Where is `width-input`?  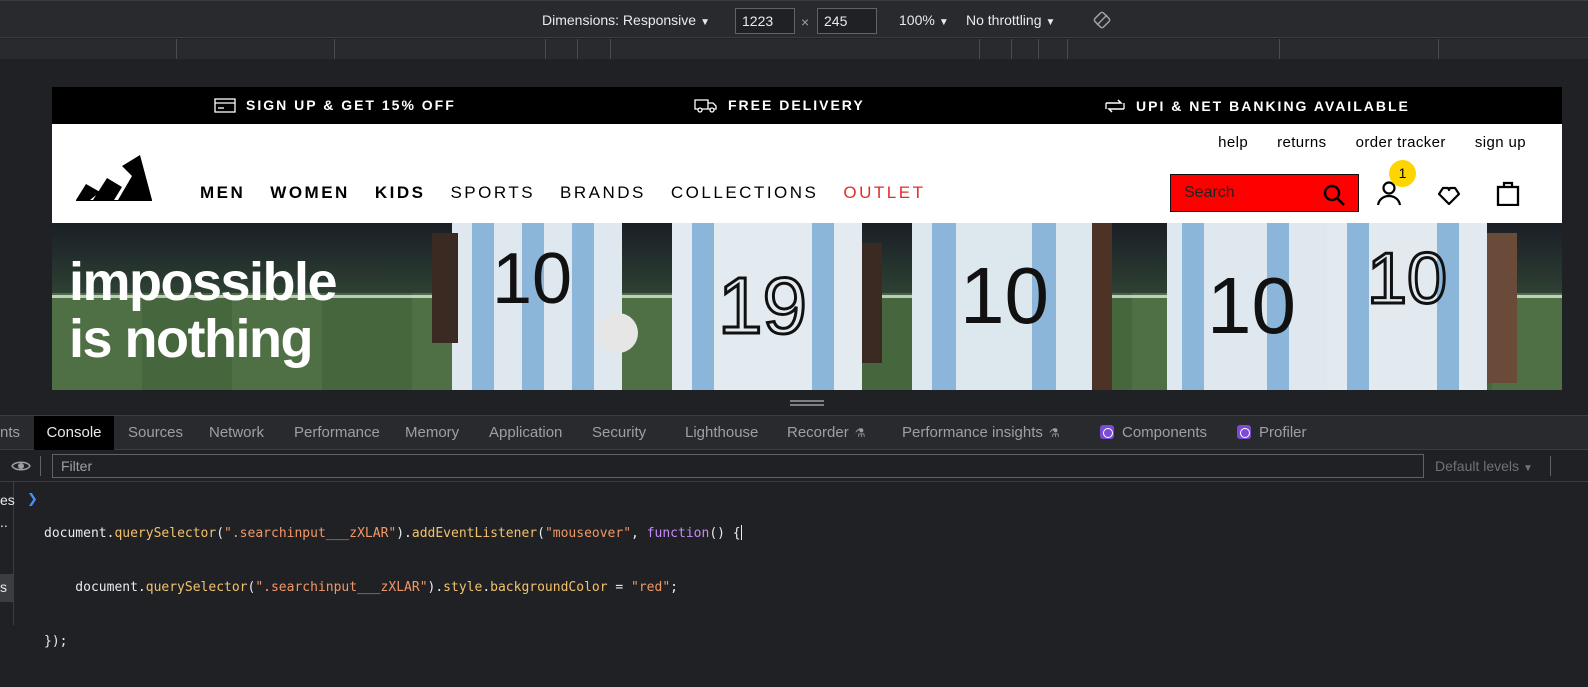 width-input is located at coordinates (765, 21).